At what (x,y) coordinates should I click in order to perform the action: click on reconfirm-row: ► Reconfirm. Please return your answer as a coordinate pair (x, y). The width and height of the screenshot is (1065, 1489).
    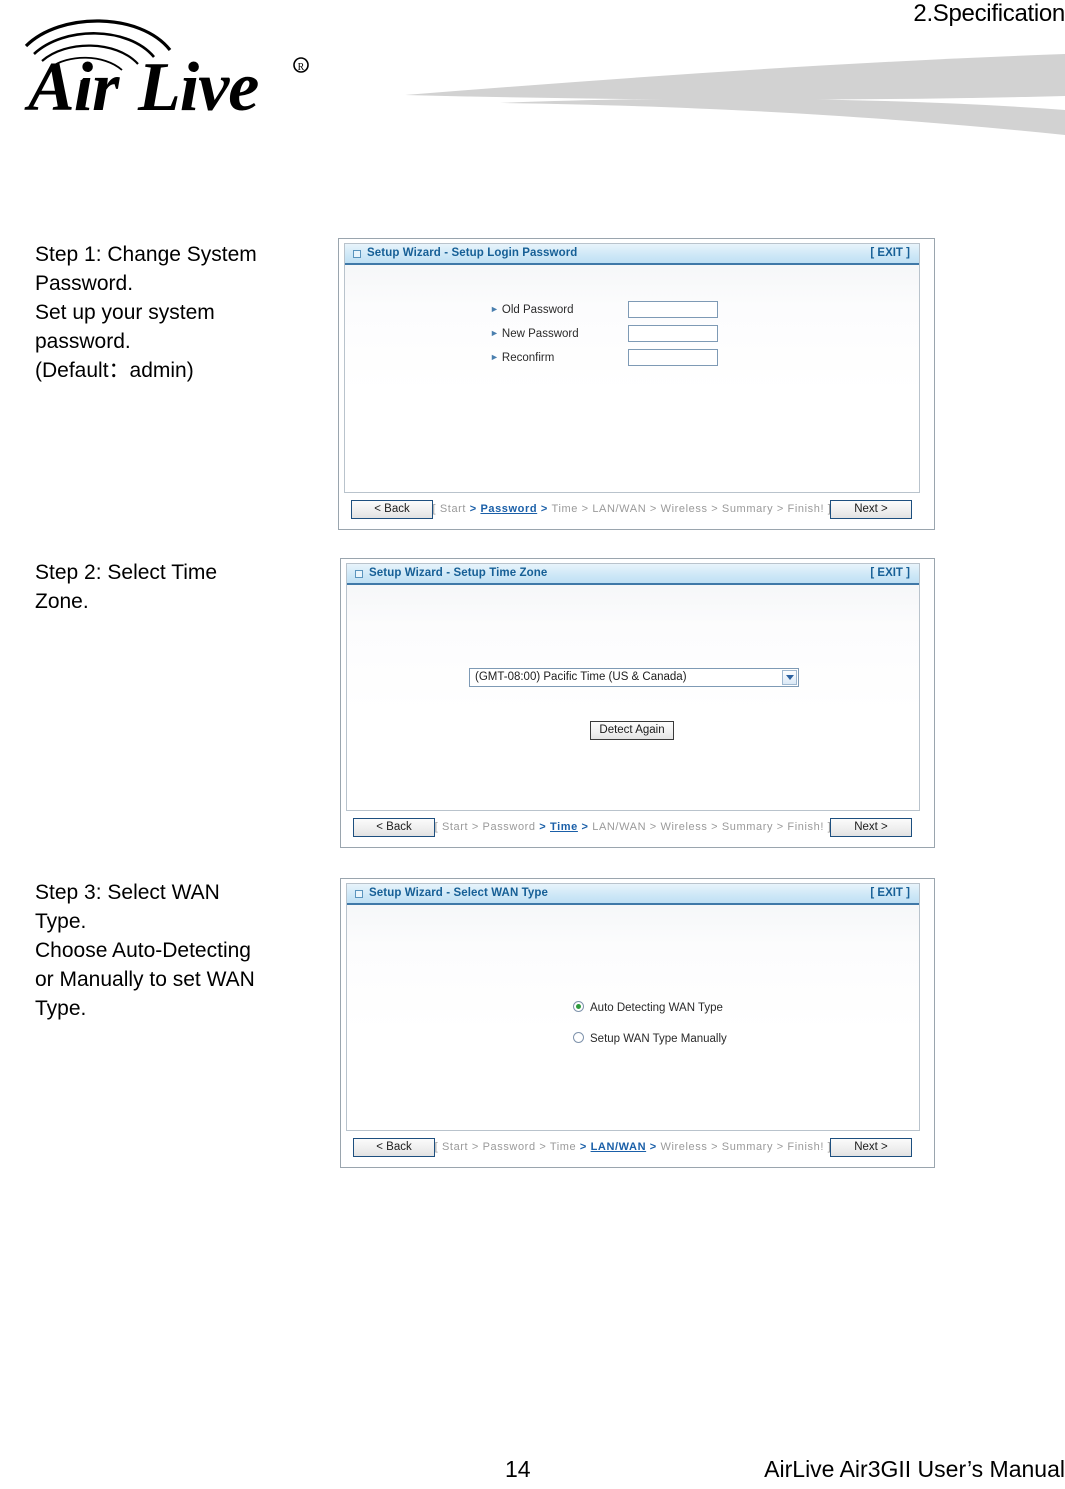
    Looking at the image, I should click on (690, 360).